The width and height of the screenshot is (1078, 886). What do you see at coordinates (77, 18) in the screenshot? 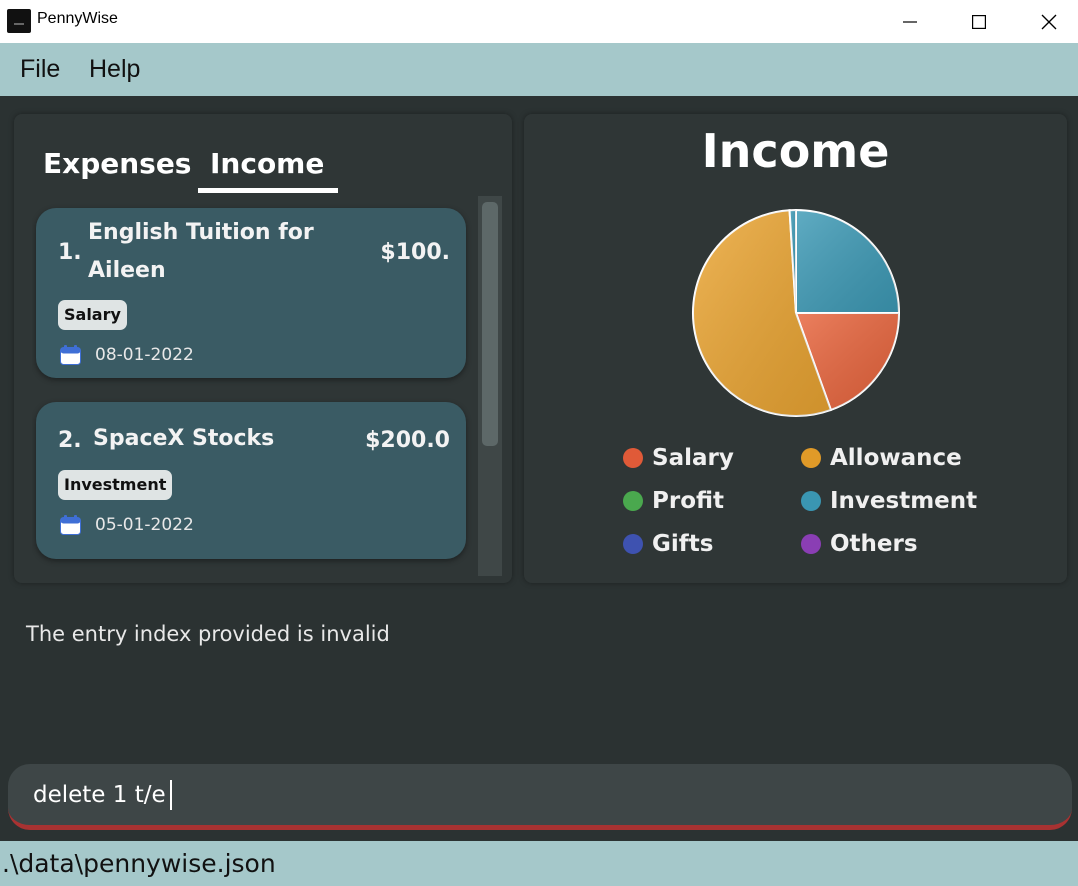
I see `app-title: PennyWise` at bounding box center [77, 18].